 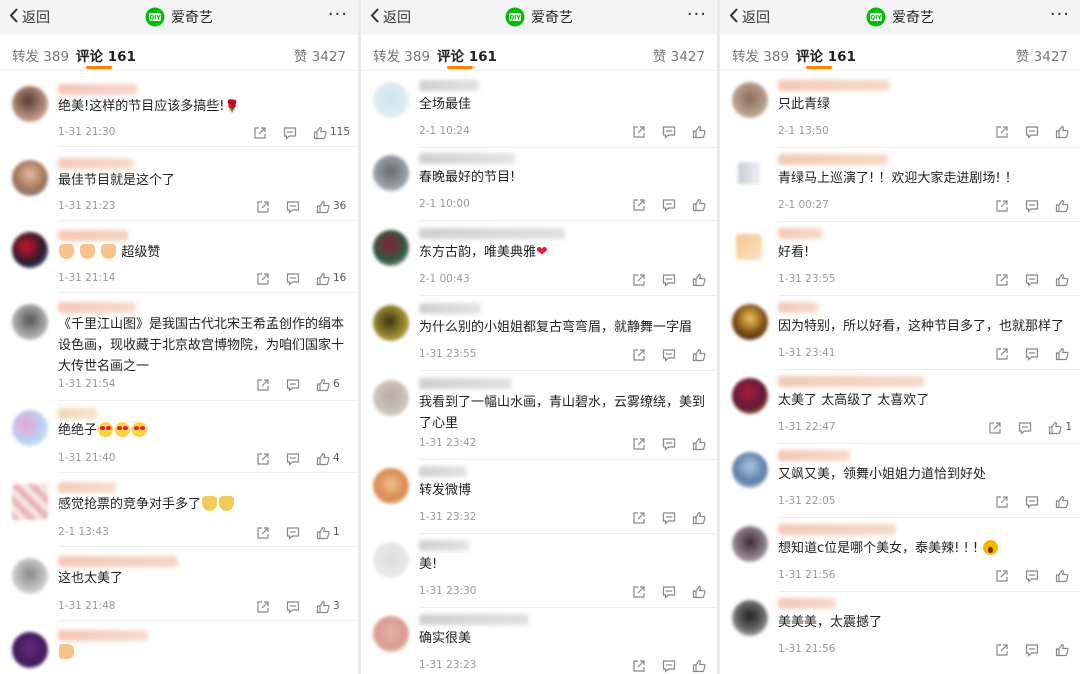 What do you see at coordinates (333, 206) in the screenshot?
I see `like-button: 36` at bounding box center [333, 206].